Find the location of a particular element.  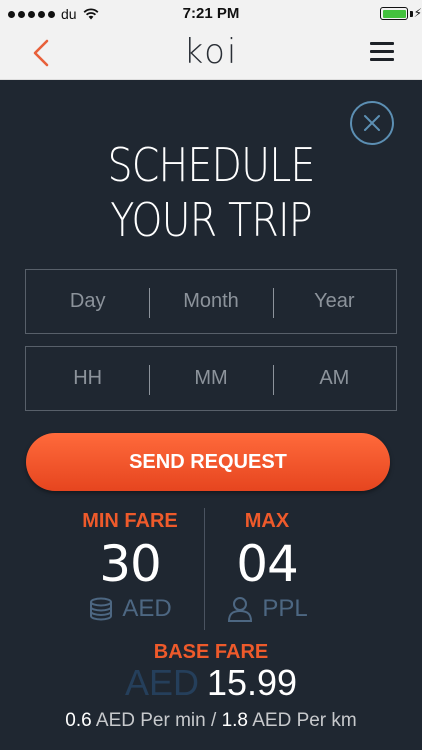

min-fare-value: 30 is located at coordinates (130, 564).